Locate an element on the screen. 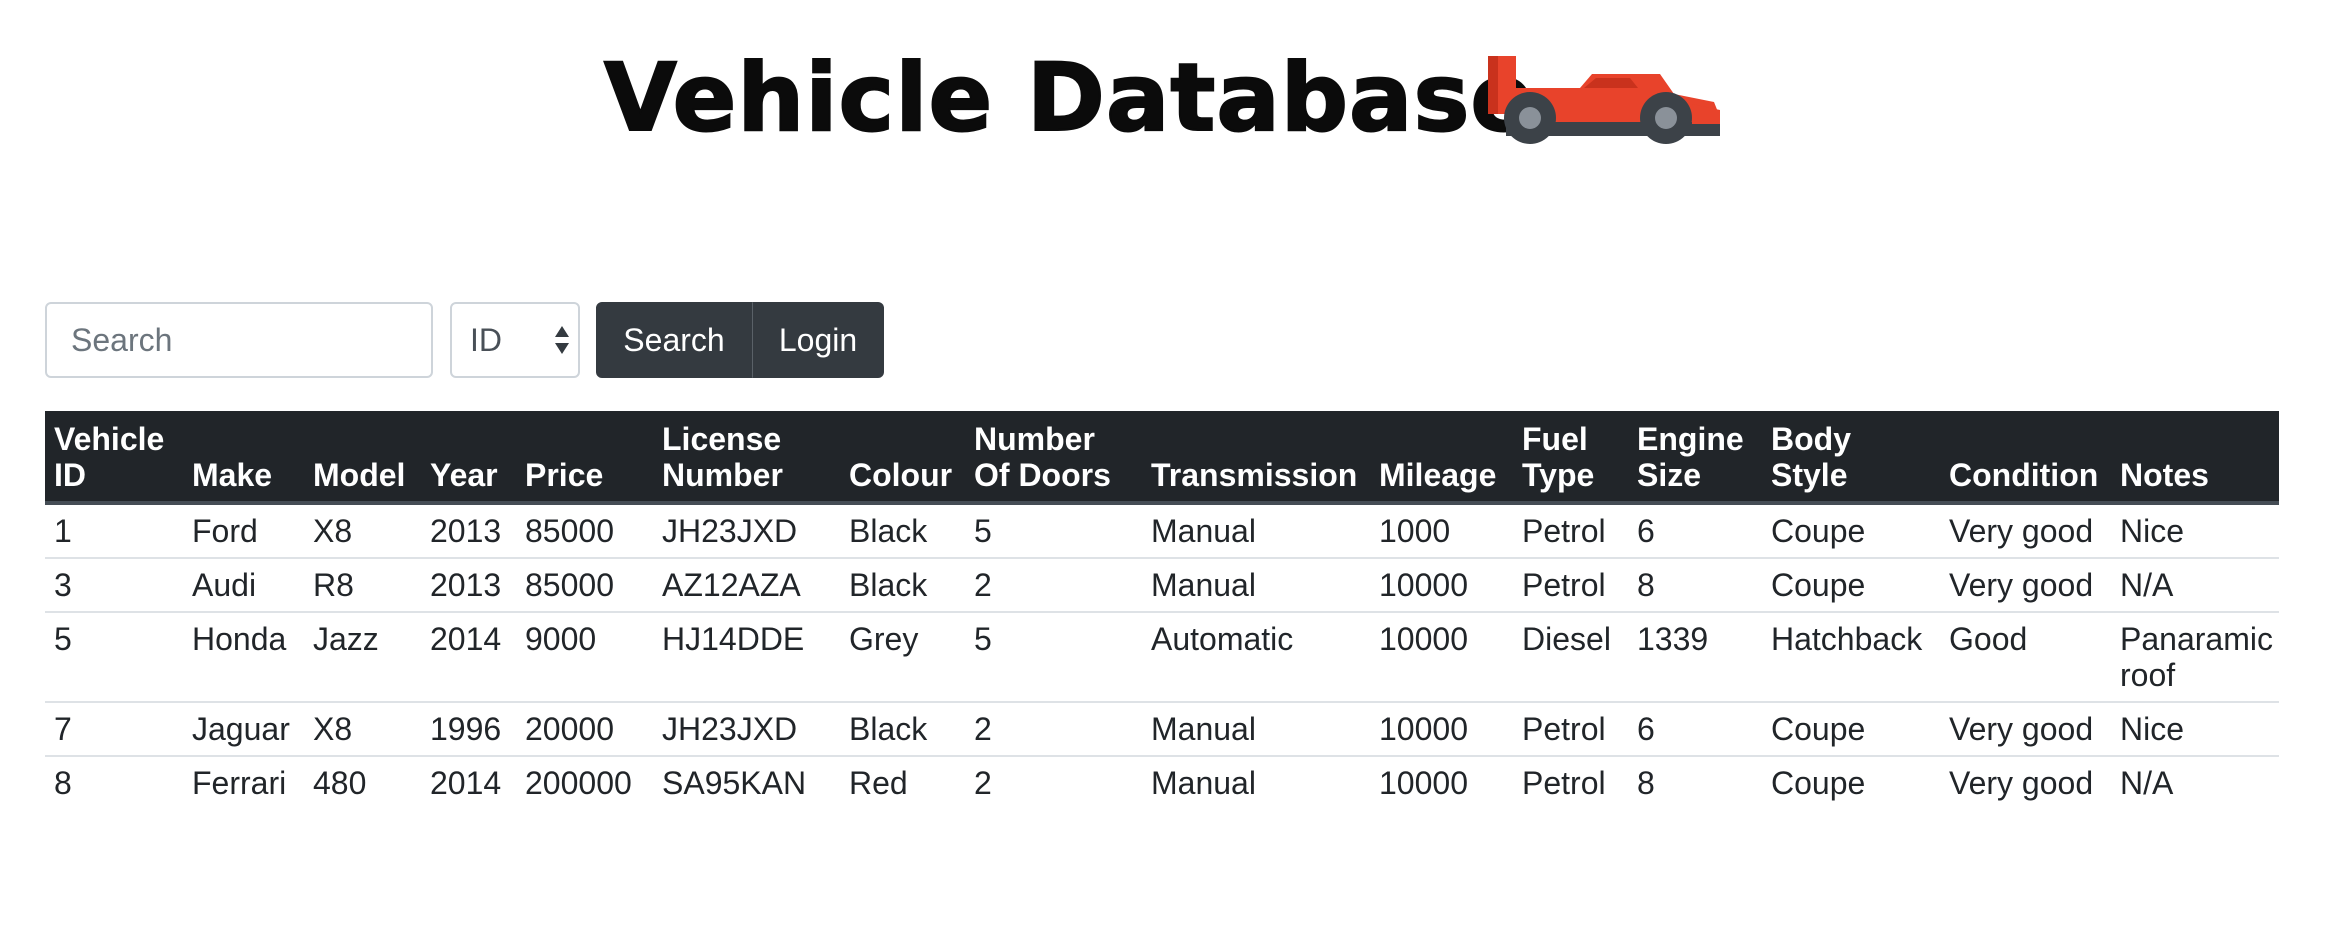 The width and height of the screenshot is (2336, 936). column-header-make: Make is located at coordinates (243, 458).